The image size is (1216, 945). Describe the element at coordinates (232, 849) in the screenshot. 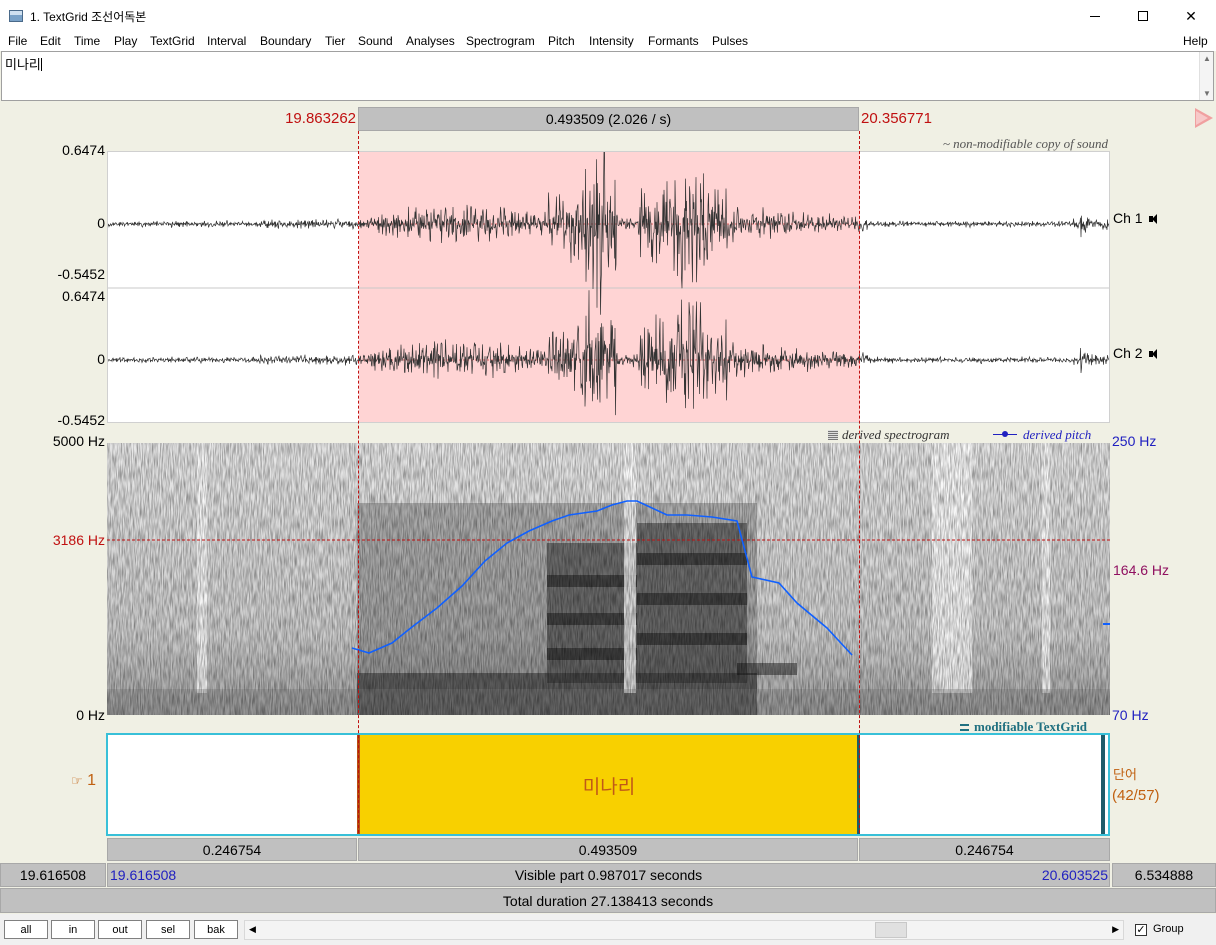

I see `duration-left: 0.246754` at that location.